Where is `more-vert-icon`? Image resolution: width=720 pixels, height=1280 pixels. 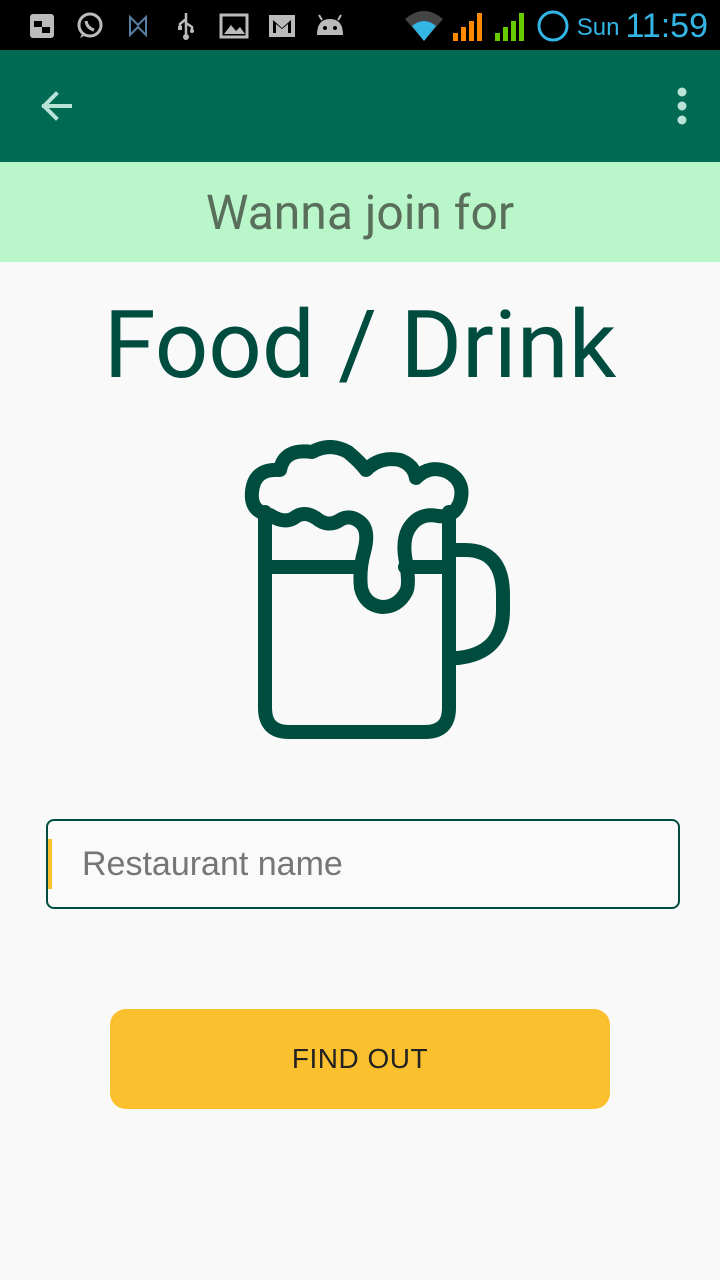
more-vert-icon is located at coordinates (682, 106).